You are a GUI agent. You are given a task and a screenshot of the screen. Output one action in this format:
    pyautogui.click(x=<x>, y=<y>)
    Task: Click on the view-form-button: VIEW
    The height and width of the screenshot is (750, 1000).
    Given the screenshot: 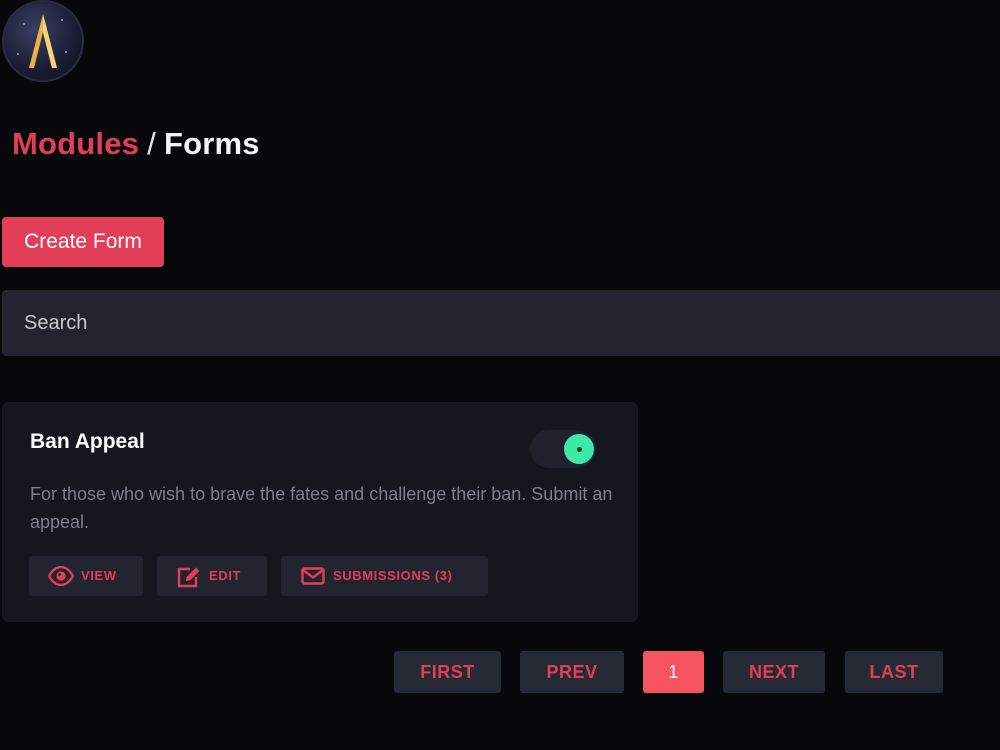 What is the action you would take?
    pyautogui.click(x=86, y=576)
    